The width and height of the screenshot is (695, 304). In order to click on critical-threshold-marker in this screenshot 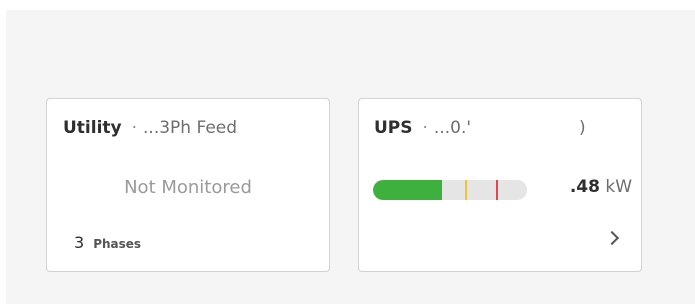, I will do `click(497, 190)`.